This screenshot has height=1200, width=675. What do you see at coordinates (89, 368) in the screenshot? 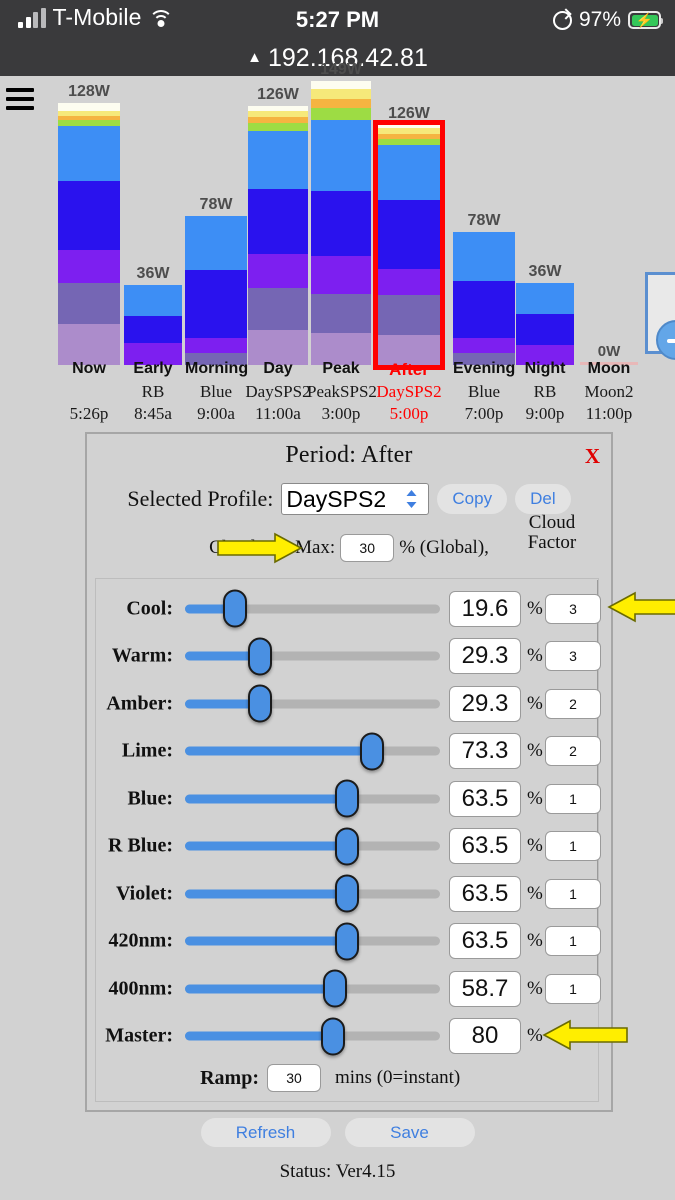
I see `chart-label-now: Now` at bounding box center [89, 368].